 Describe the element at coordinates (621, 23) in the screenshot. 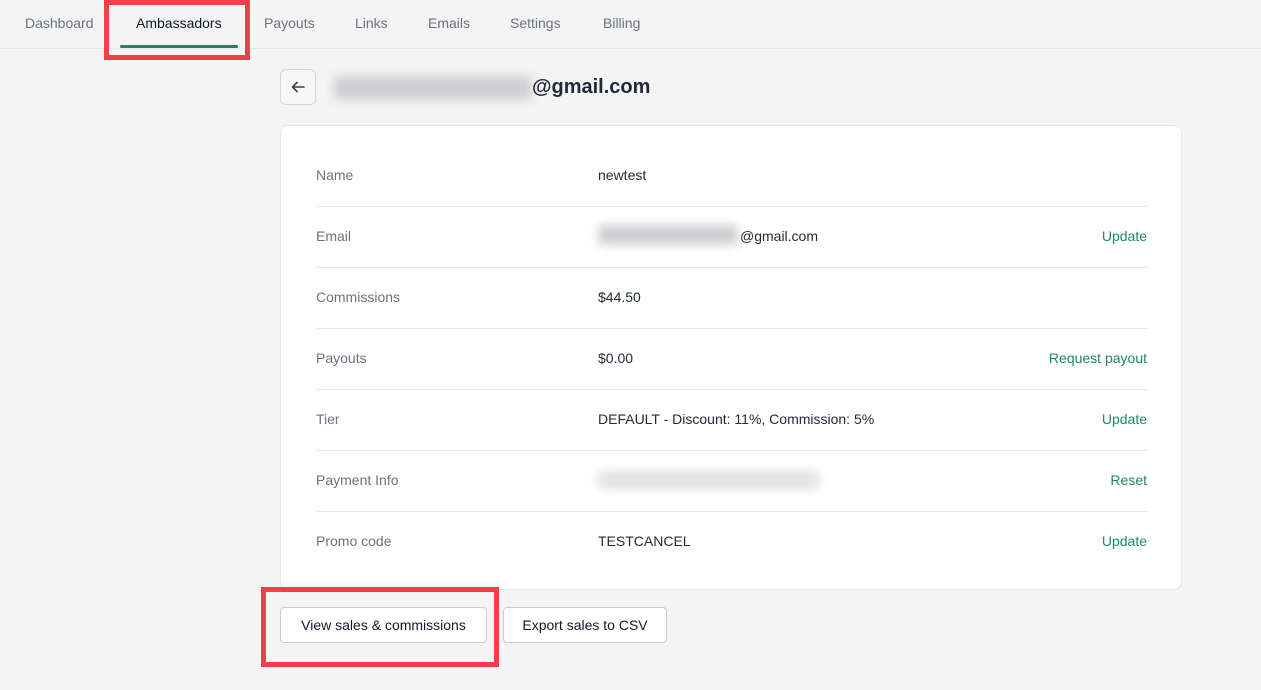

I see `tab-billing: Billing` at that location.